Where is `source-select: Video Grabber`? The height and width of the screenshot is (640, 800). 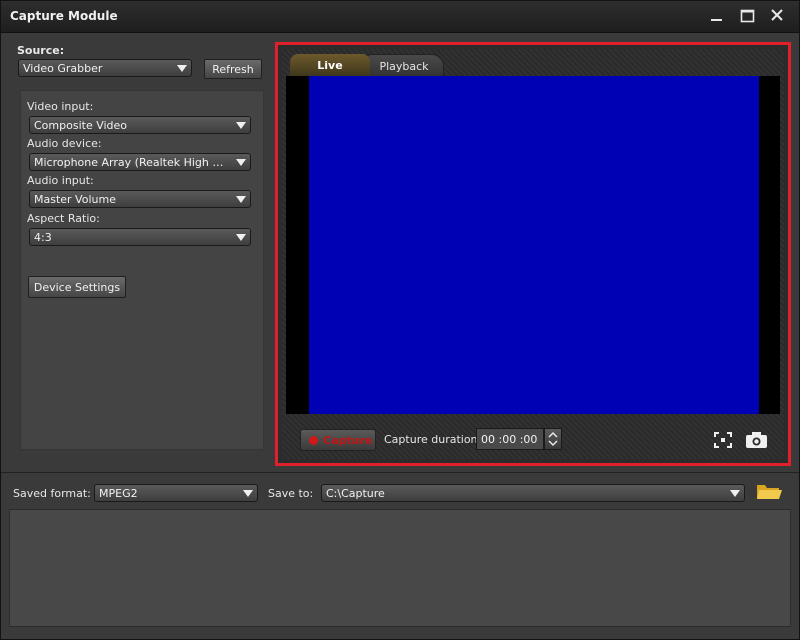 source-select: Video Grabber is located at coordinates (105, 68).